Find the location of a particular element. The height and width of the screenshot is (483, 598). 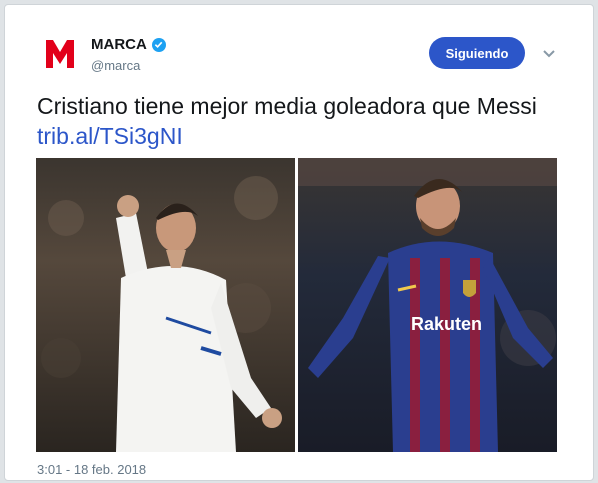

chevron-down-icon is located at coordinates (549, 53).